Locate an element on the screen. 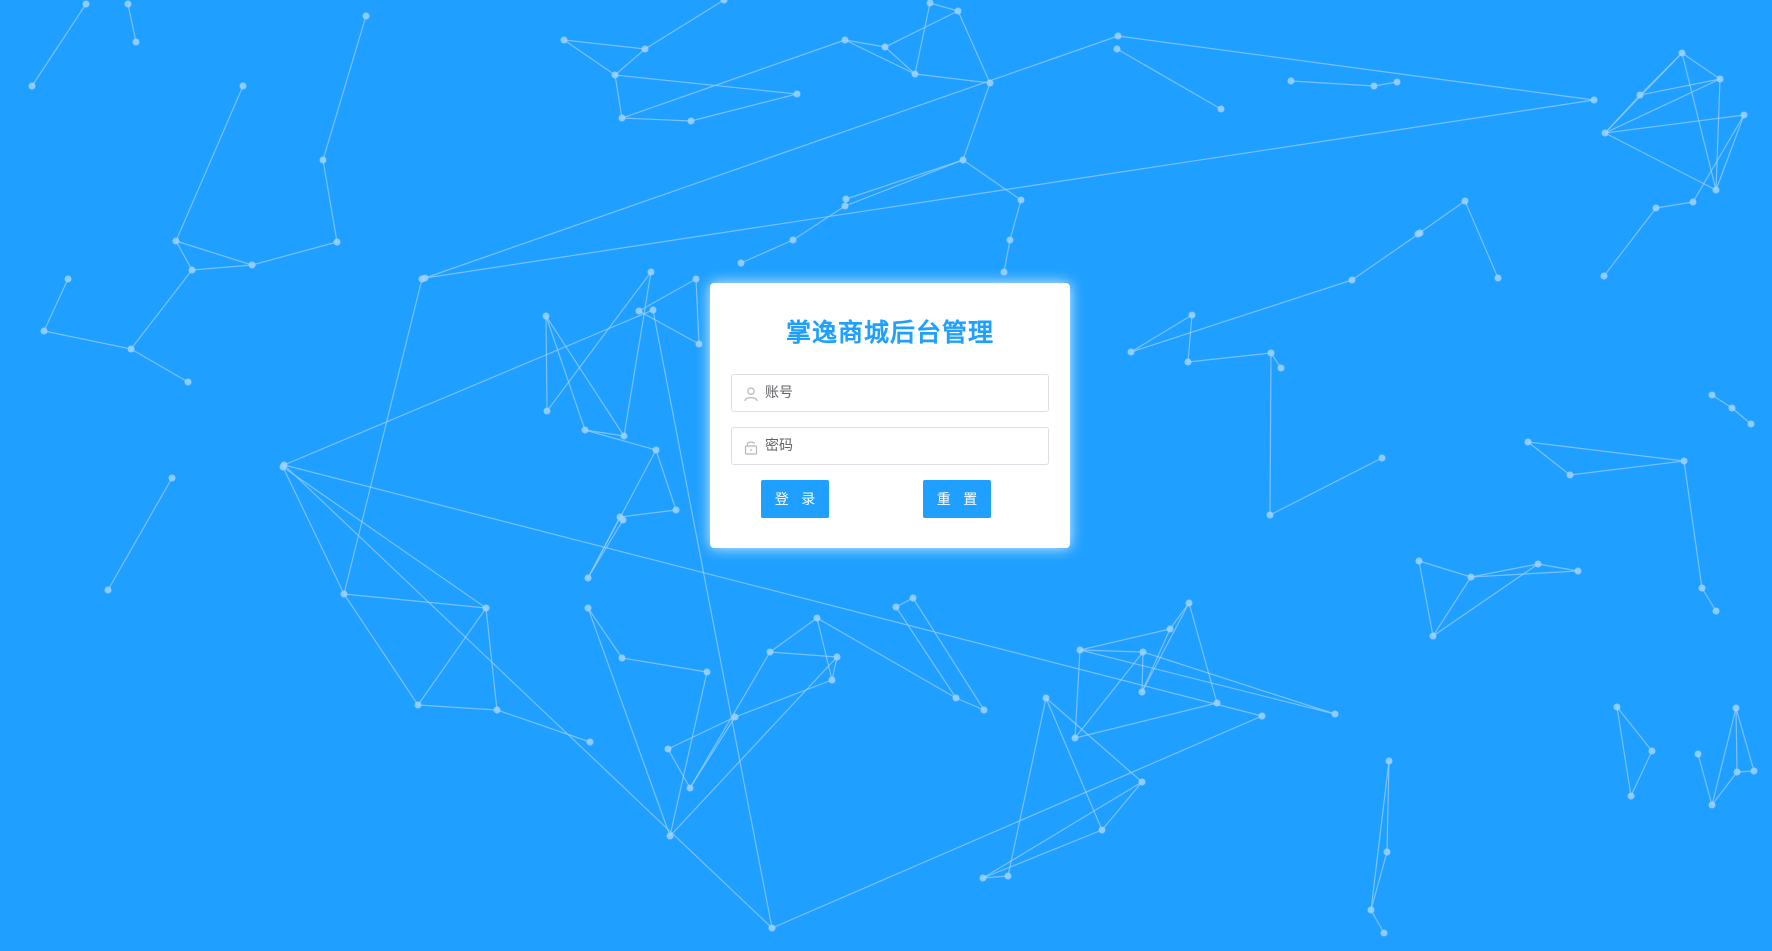 This screenshot has width=1772, height=951. username-input is located at coordinates (905, 393).